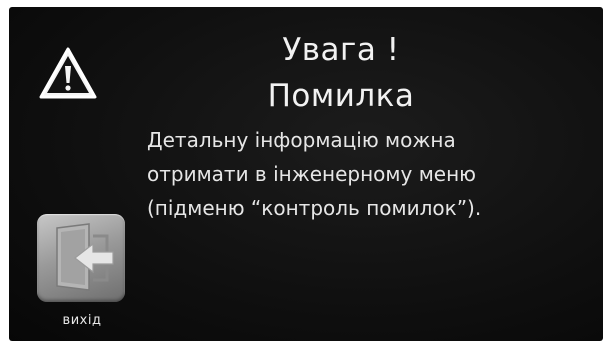 This screenshot has width=612, height=349. I want to click on warning-triangle-icon, so click(68, 73).